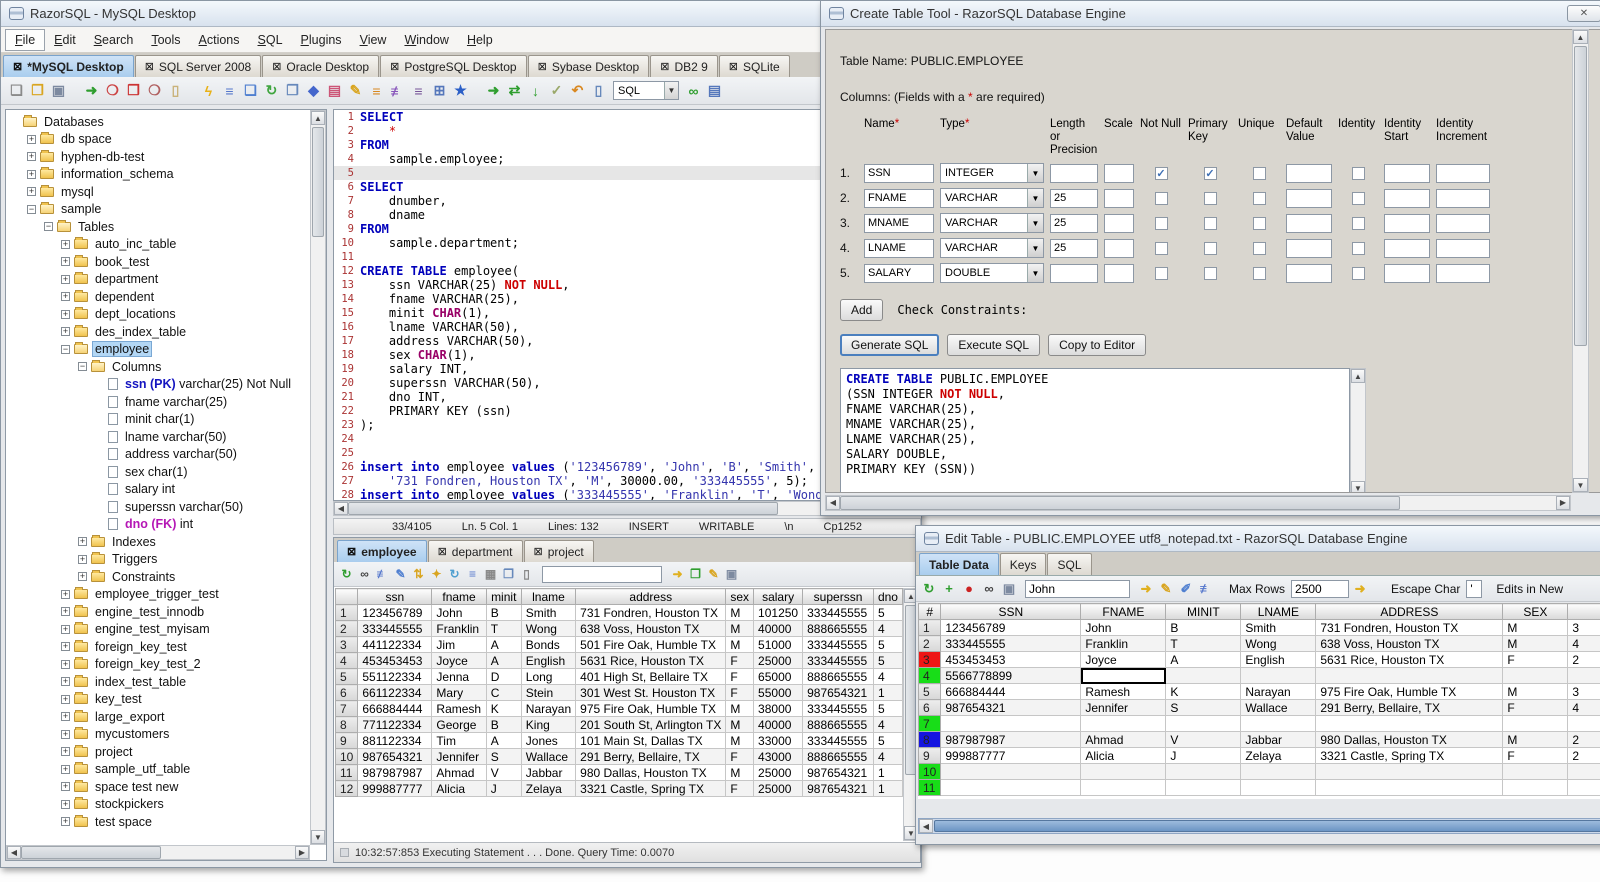 The height and width of the screenshot is (882, 1600). What do you see at coordinates (651, 596) in the screenshot?
I see `column-header-address: address` at bounding box center [651, 596].